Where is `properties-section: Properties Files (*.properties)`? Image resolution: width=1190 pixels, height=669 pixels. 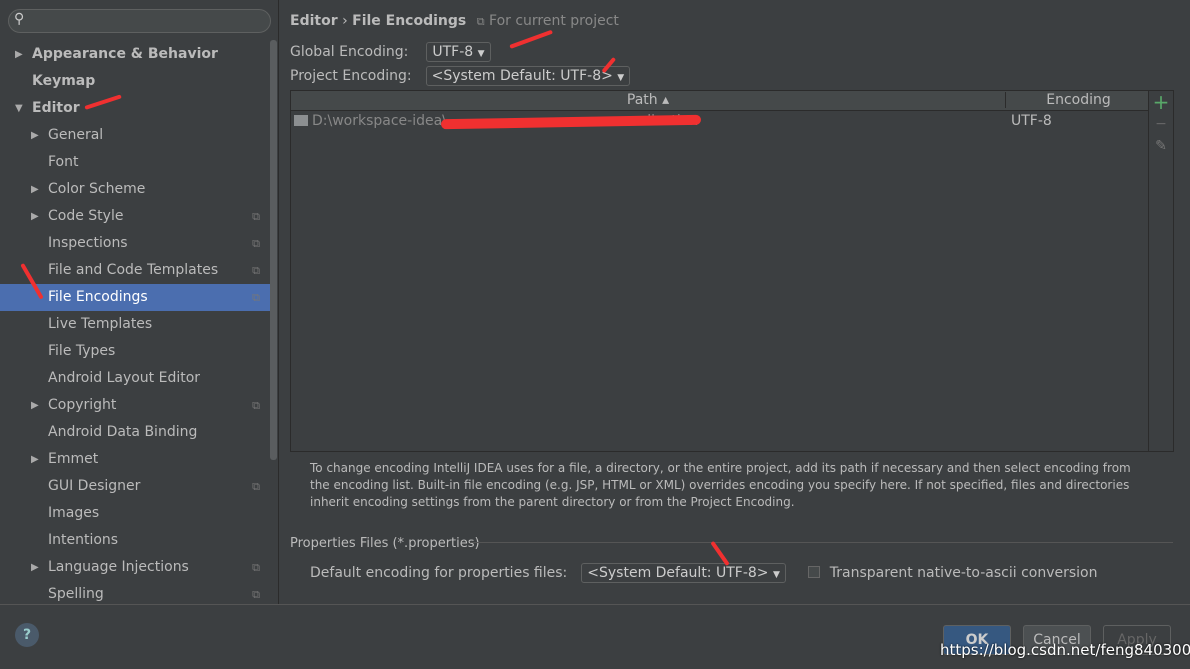 properties-section: Properties Files (*.properties) is located at coordinates (731, 543).